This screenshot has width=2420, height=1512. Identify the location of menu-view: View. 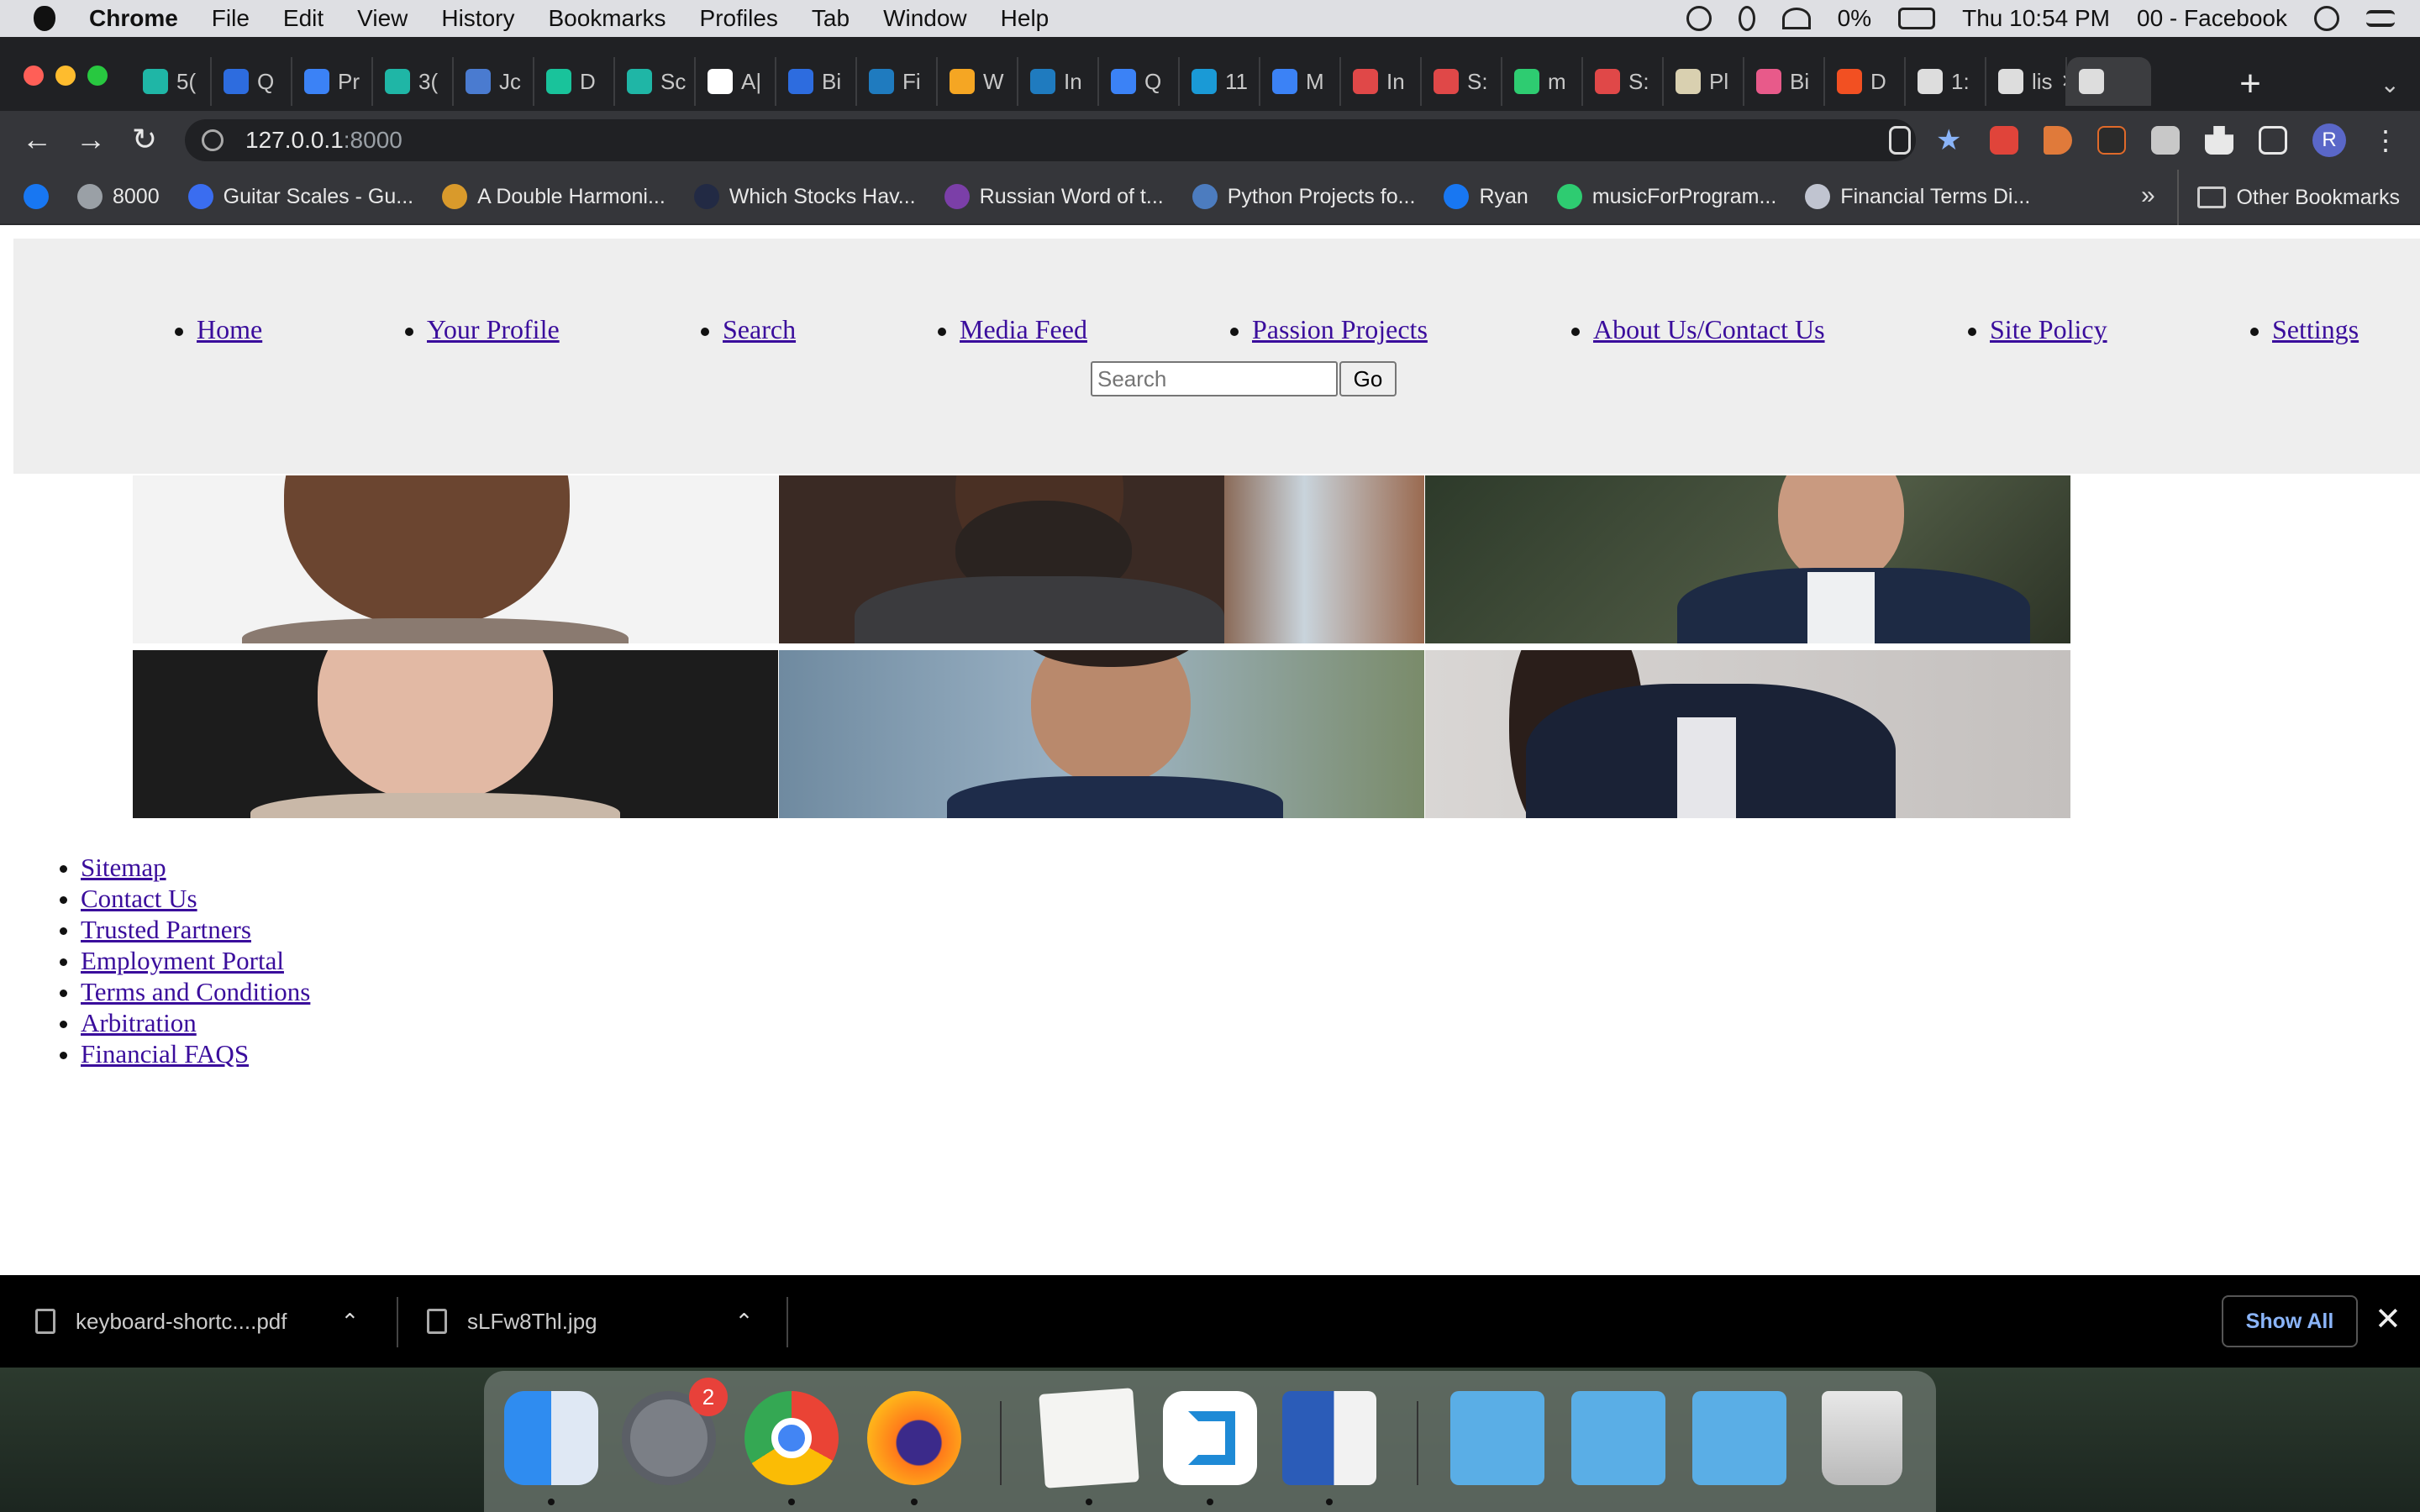
(382, 18).